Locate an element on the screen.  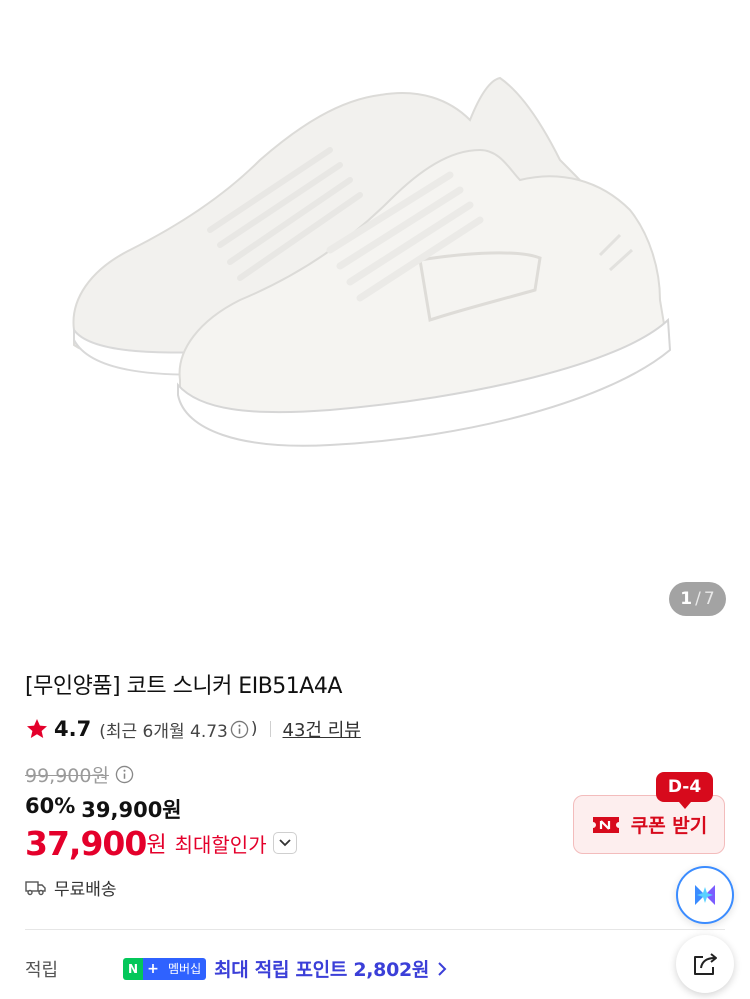
original-price-row: 99,900원 is located at coordinates (79, 774).